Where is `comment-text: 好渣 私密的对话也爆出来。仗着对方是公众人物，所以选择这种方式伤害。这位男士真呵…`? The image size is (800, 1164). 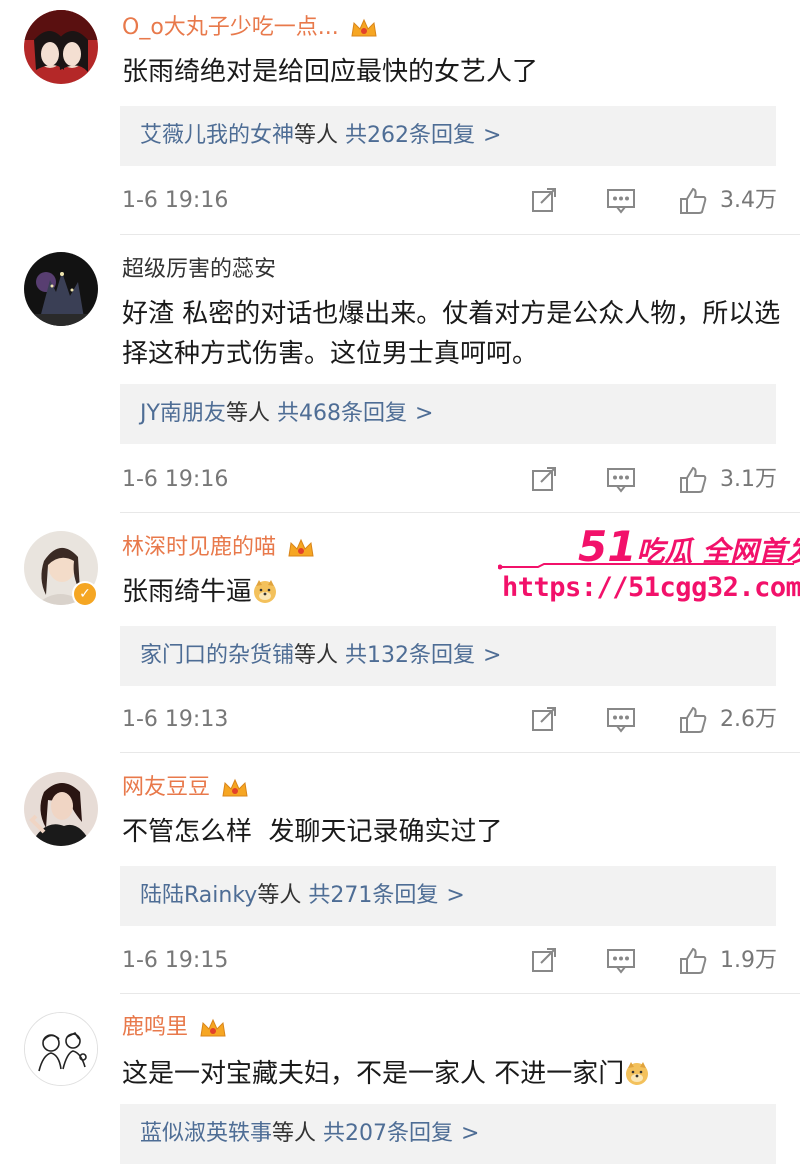 comment-text: 好渣 私密的对话也爆出来。仗着对方是公众人物，所以选择这种方式伤害。这位男士真呵… is located at coordinates (451, 334).